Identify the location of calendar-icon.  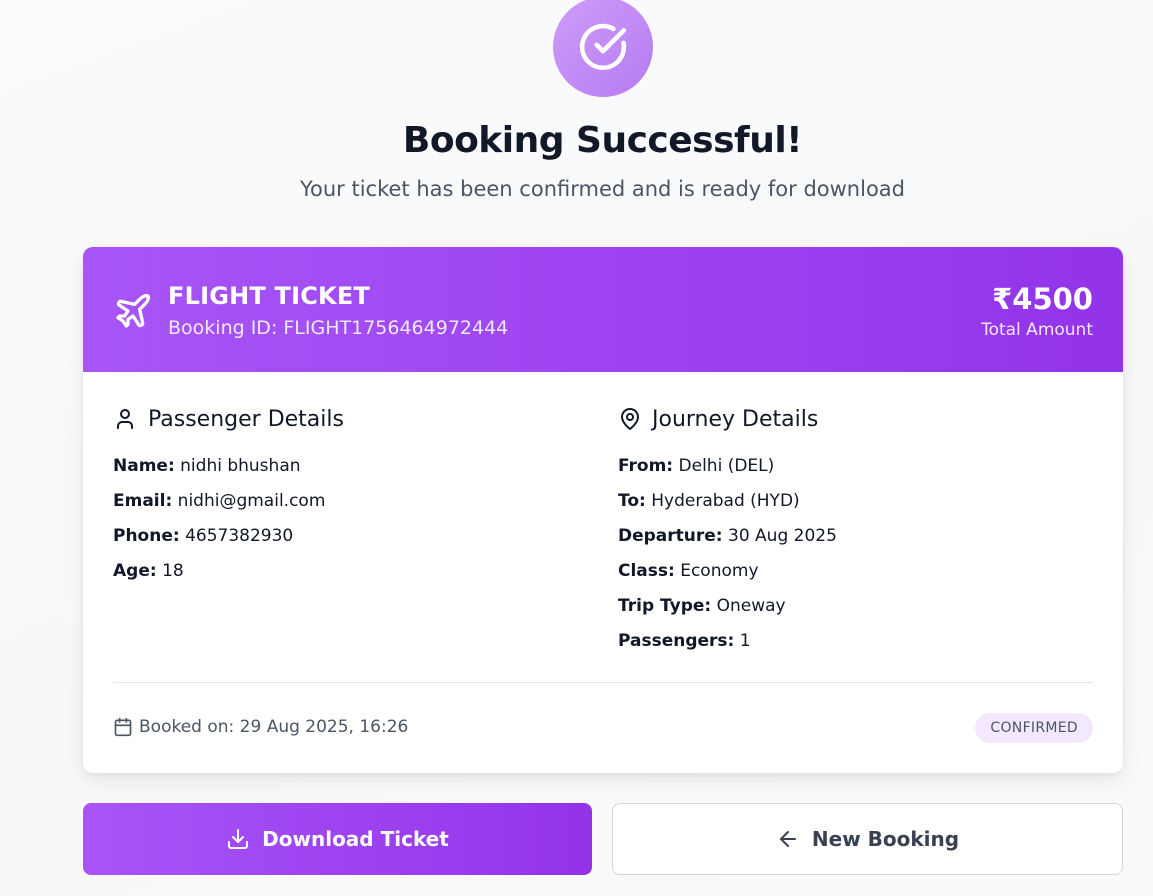
(123, 727).